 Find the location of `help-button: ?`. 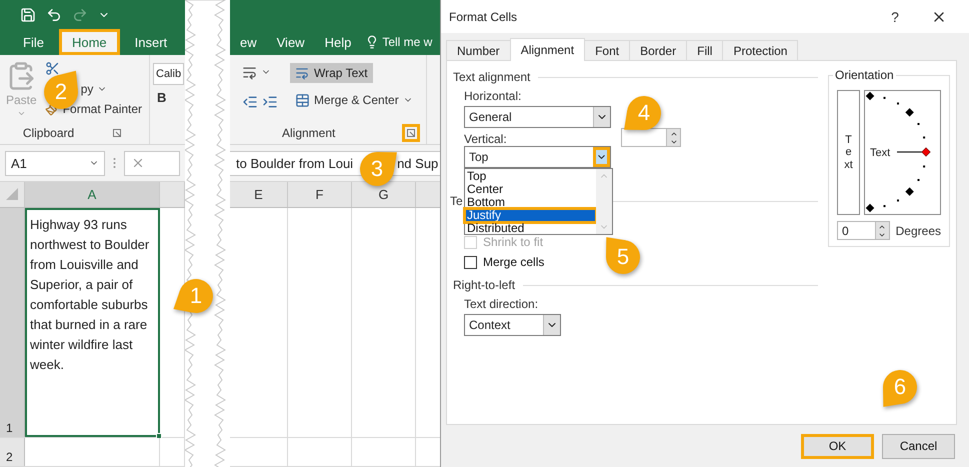

help-button: ? is located at coordinates (895, 17).